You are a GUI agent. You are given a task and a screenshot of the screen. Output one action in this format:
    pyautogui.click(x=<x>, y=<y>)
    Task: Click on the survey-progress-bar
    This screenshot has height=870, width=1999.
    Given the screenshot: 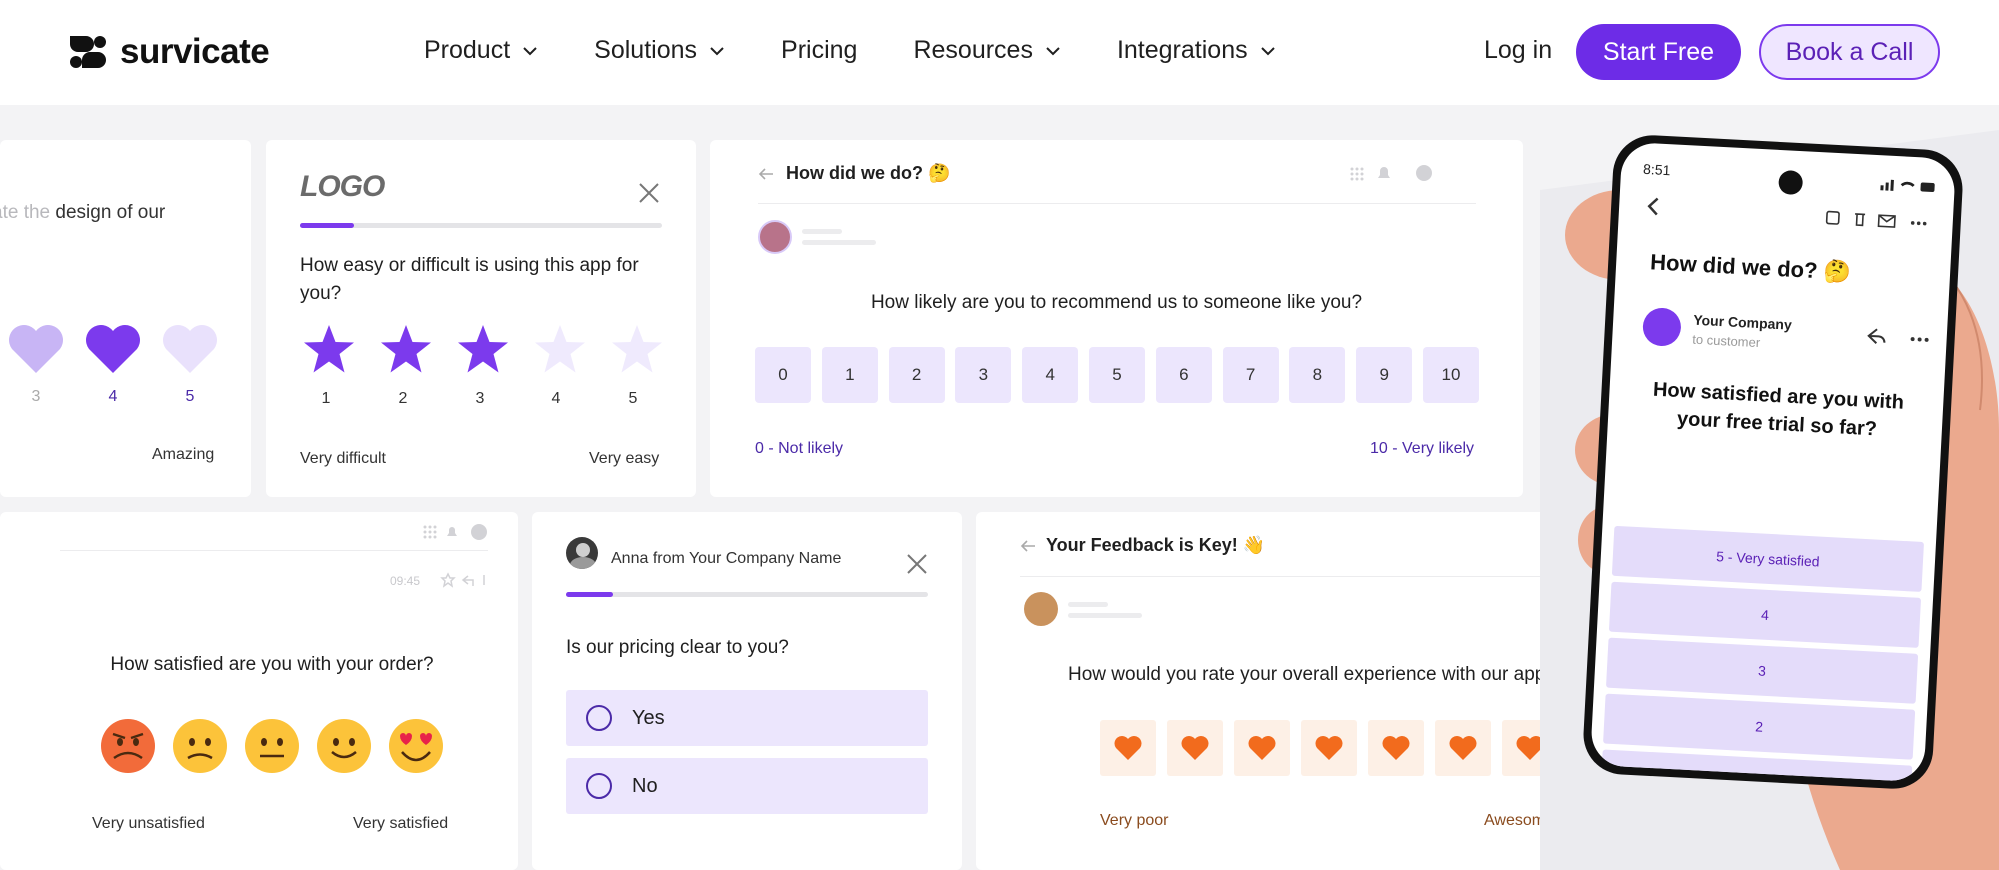 What is the action you would take?
    pyautogui.click(x=481, y=225)
    